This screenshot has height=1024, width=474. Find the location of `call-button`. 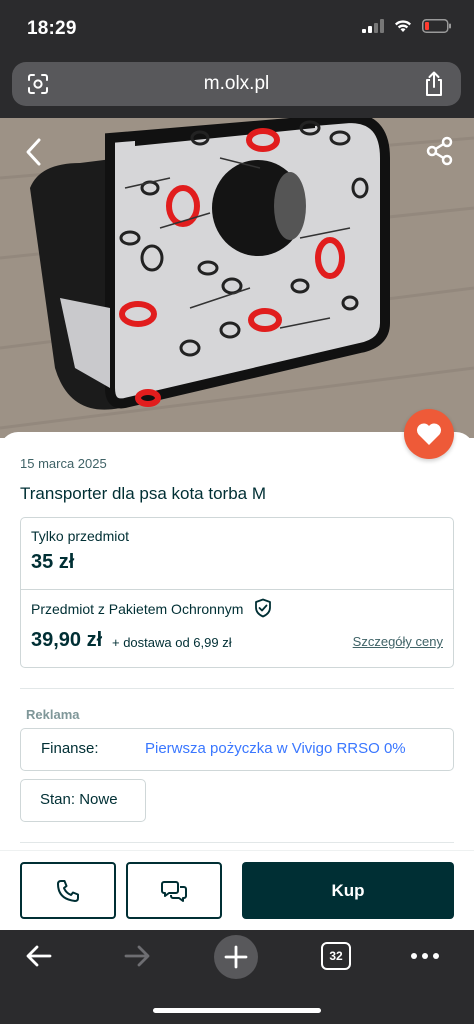

call-button is located at coordinates (68, 890).